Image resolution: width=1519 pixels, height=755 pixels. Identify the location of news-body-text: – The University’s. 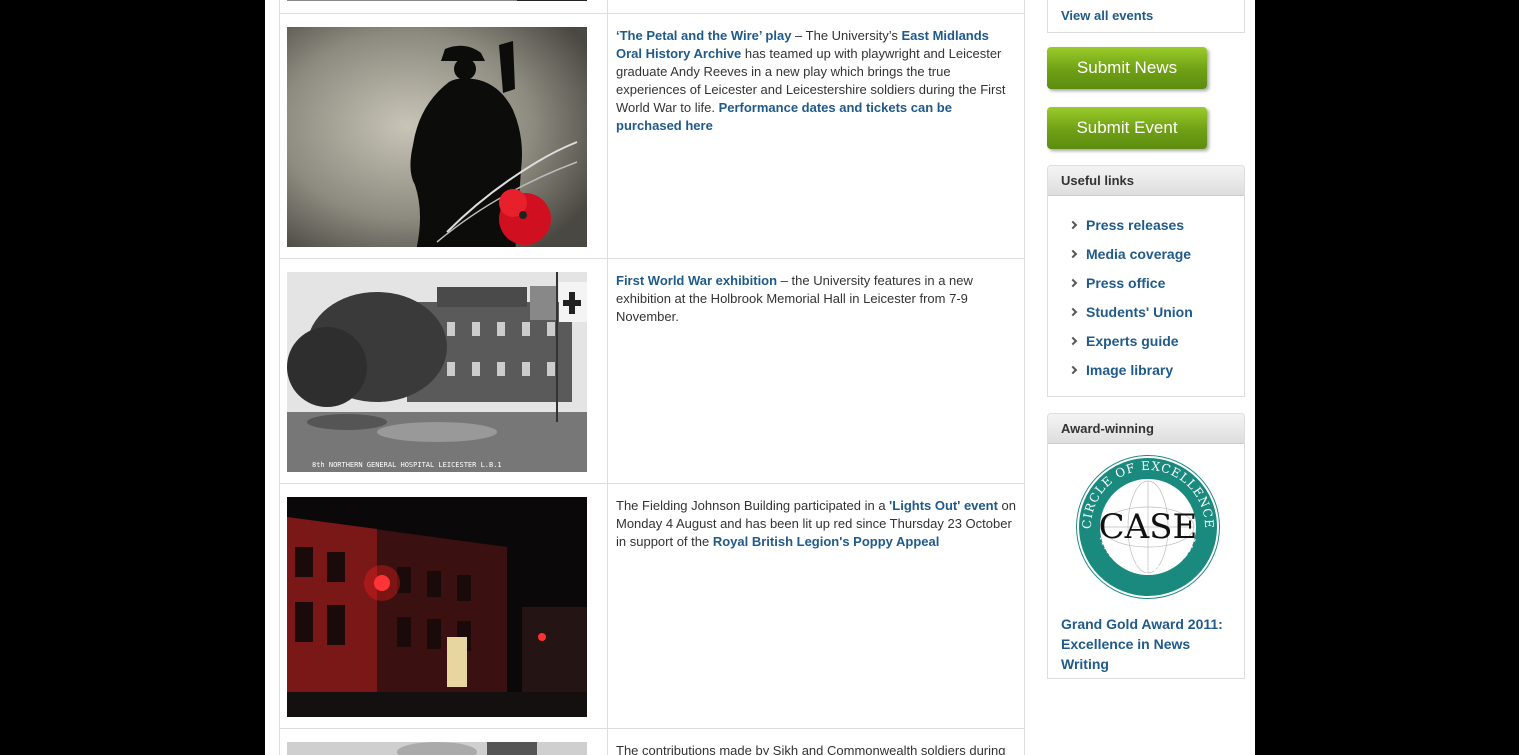
(846, 35).